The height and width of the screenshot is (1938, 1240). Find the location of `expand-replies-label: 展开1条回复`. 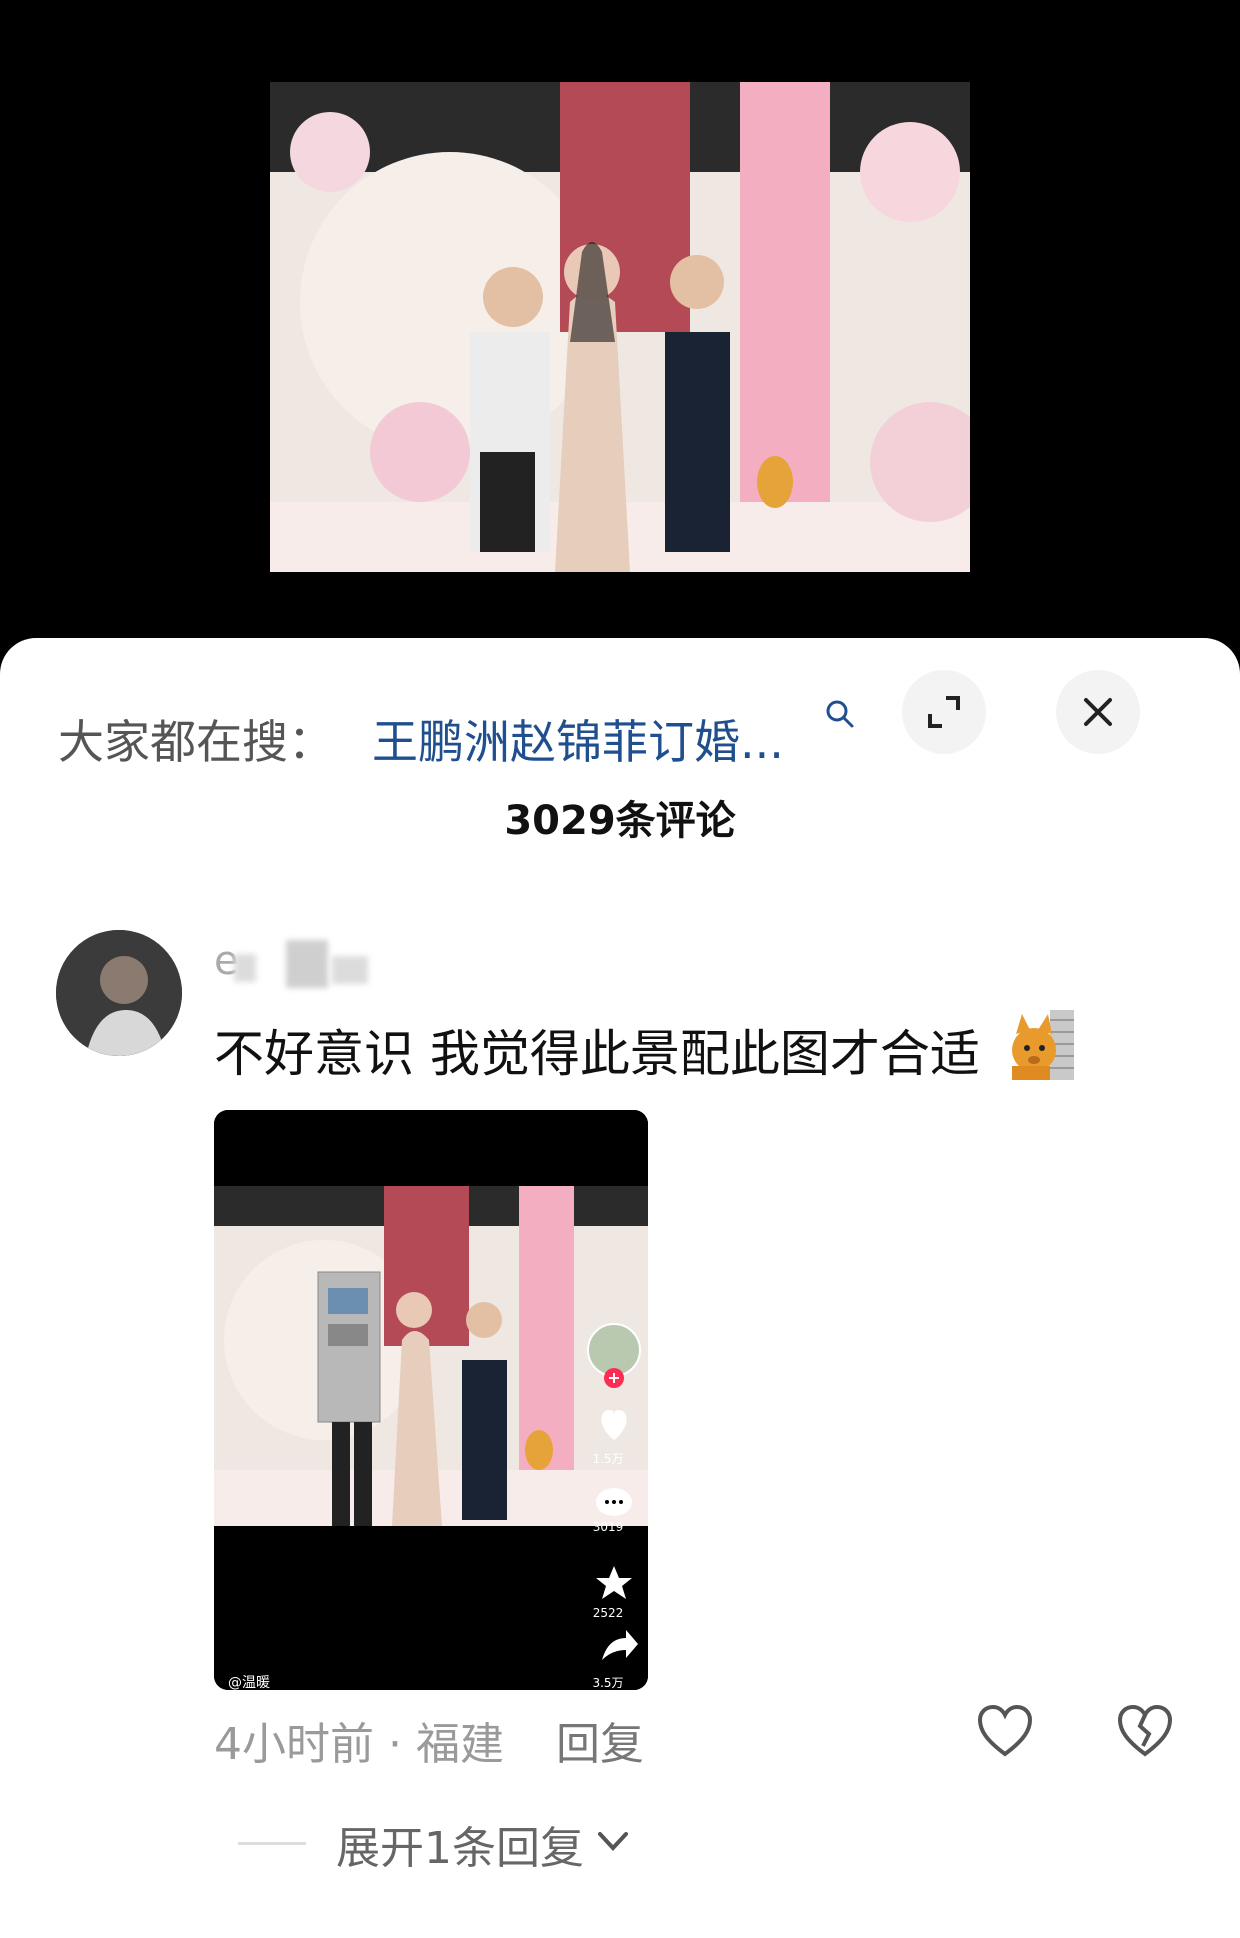

expand-replies-label: 展开1条回复 is located at coordinates (460, 1848).